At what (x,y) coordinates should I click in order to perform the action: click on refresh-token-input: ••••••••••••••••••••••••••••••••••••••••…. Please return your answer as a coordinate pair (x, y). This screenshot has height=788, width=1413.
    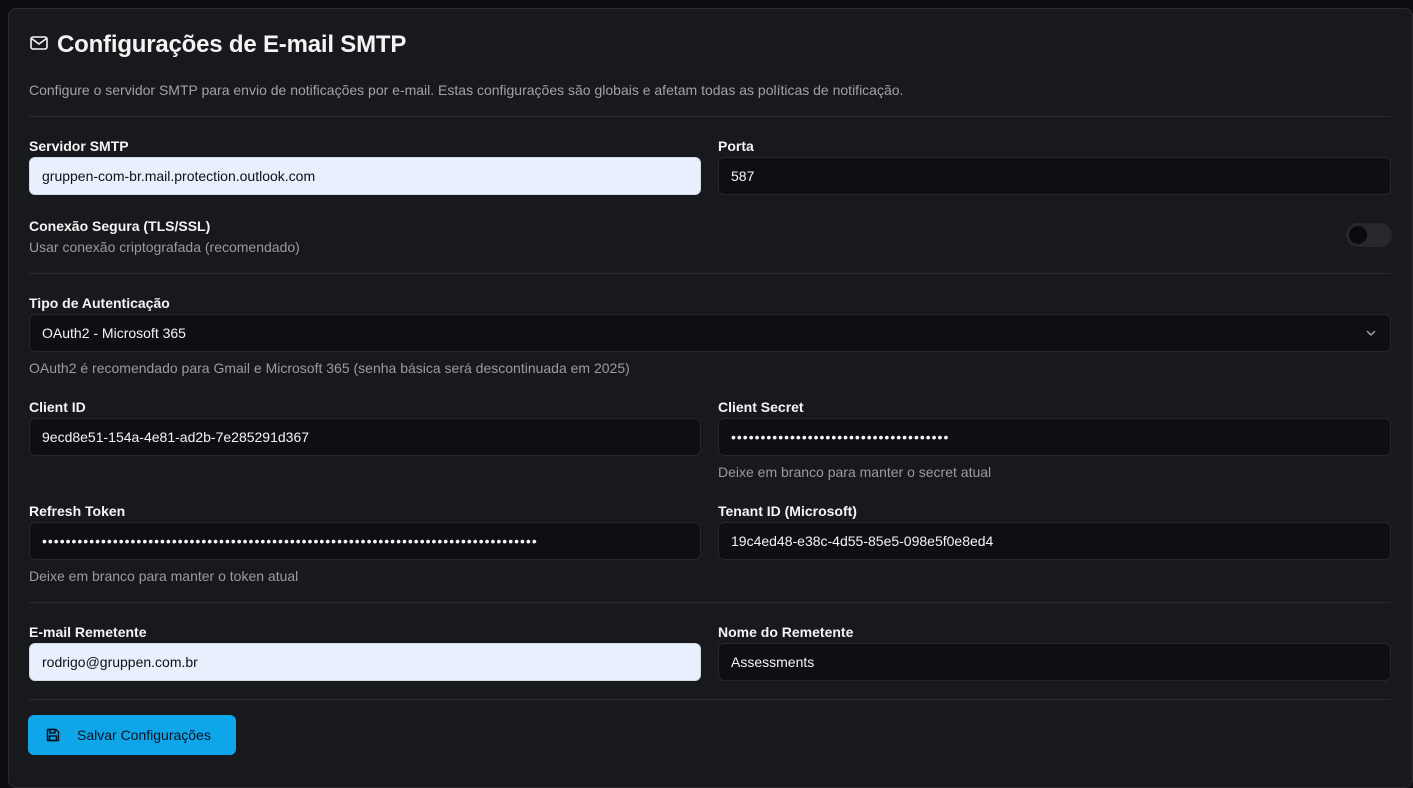
    Looking at the image, I should click on (365, 541).